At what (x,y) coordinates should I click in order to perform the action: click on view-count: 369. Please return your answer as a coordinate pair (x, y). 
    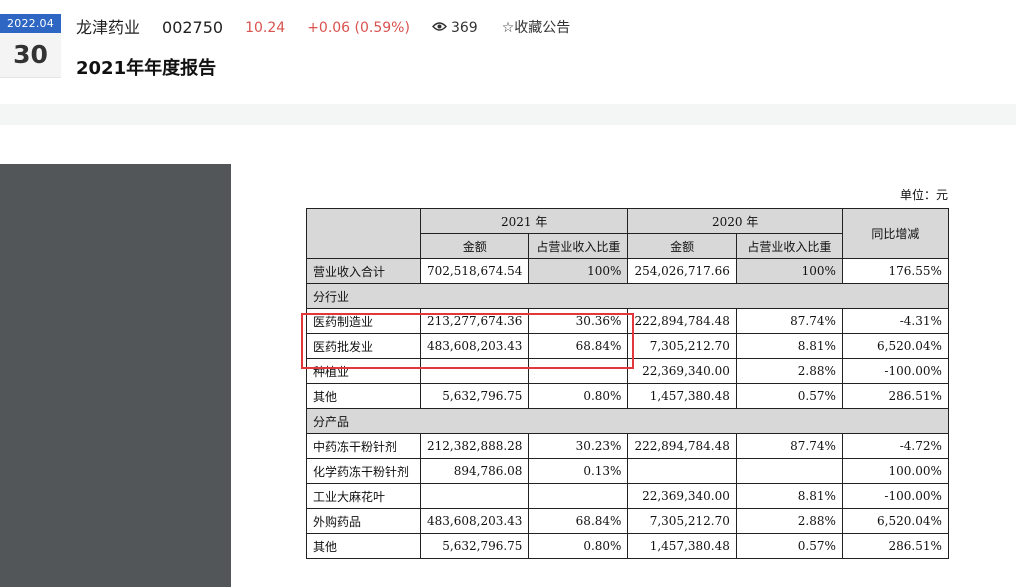
    Looking at the image, I should click on (454, 28).